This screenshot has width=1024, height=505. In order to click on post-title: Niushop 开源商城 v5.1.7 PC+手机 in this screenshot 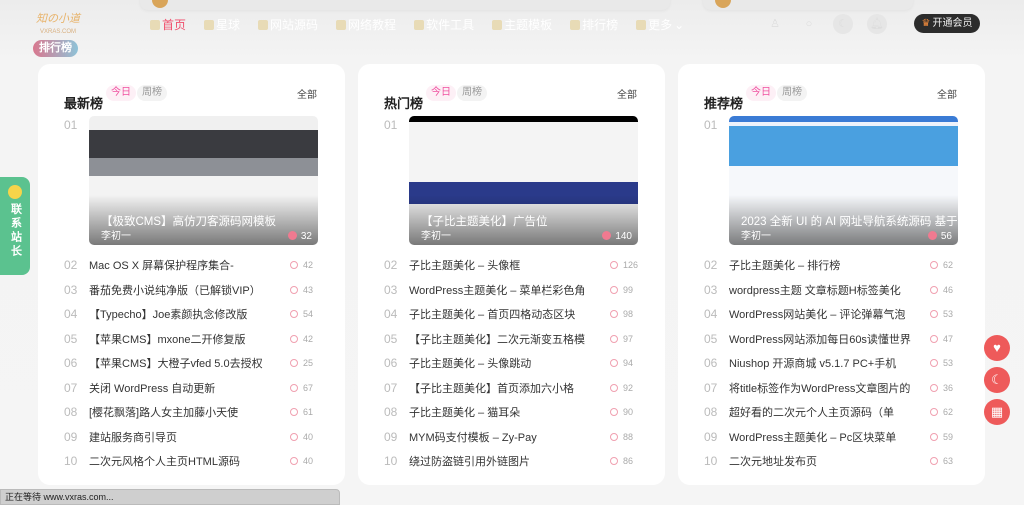, I will do `click(829, 363)`.